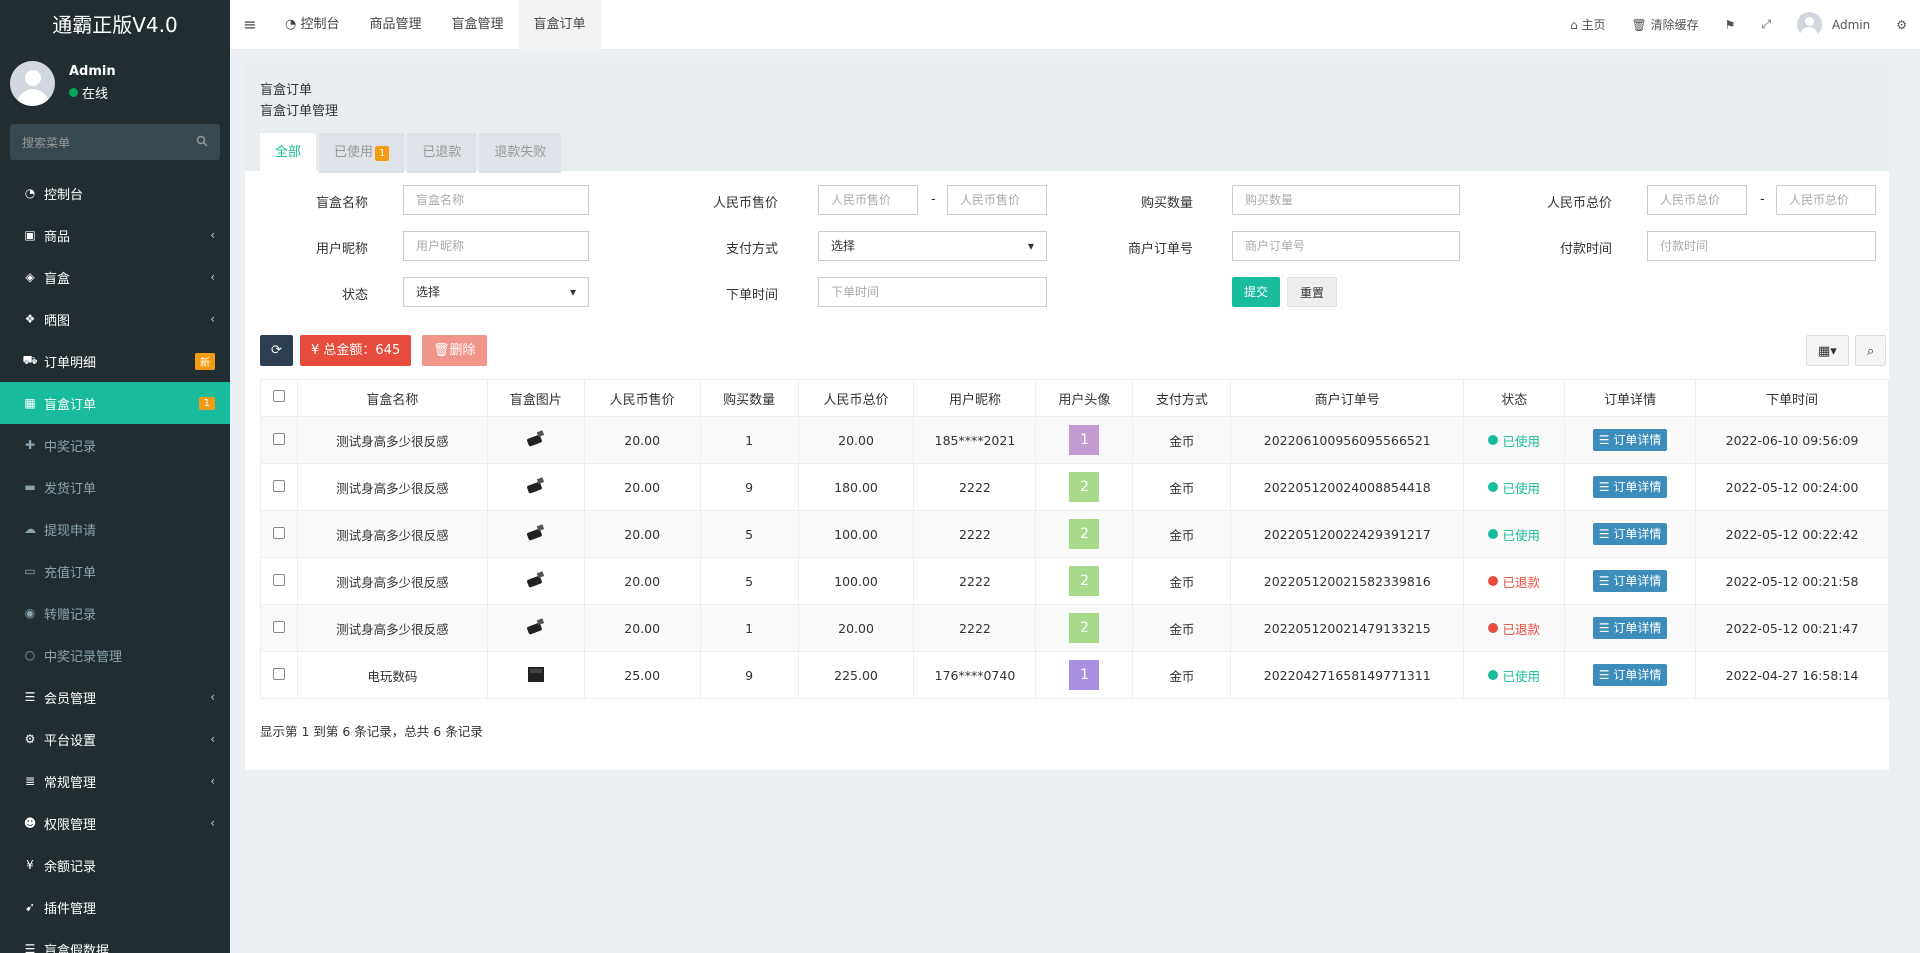  What do you see at coordinates (250, 24) in the screenshot?
I see `menu-toggle-icon: ≡` at bounding box center [250, 24].